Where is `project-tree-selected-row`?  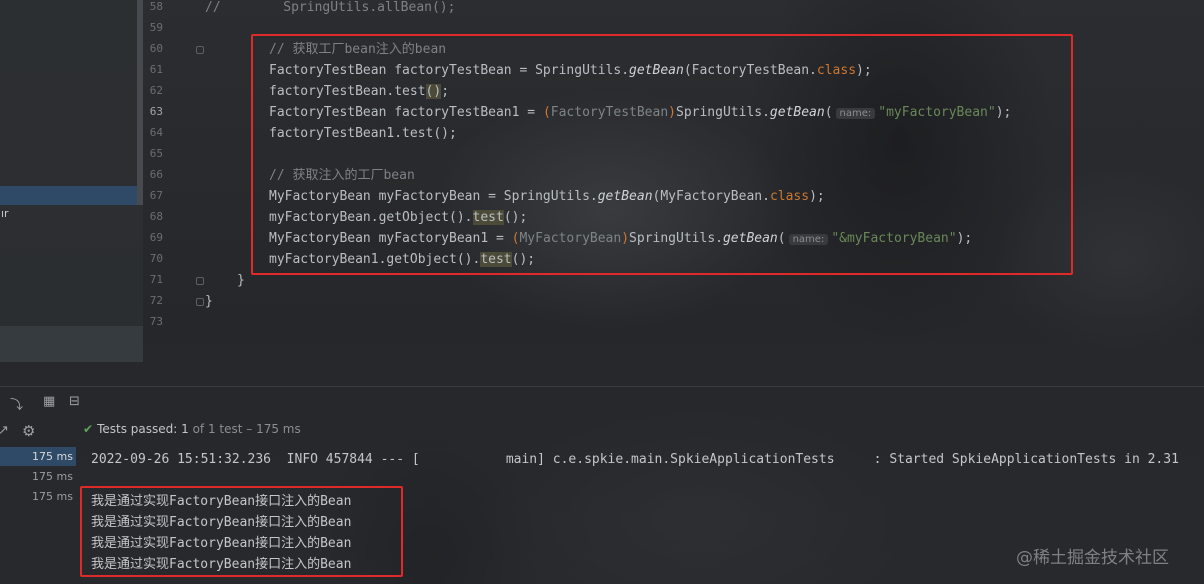
project-tree-selected-row is located at coordinates (68, 195).